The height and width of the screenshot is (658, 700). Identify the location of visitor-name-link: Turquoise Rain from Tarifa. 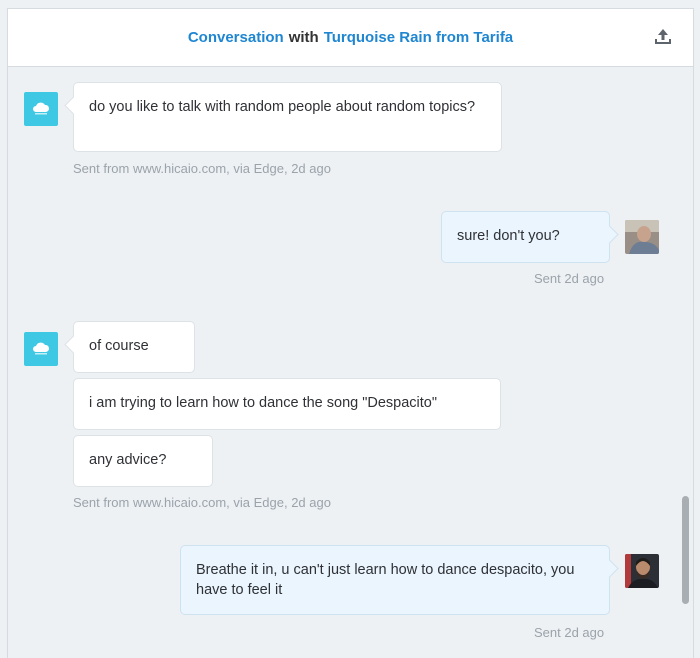
(418, 37).